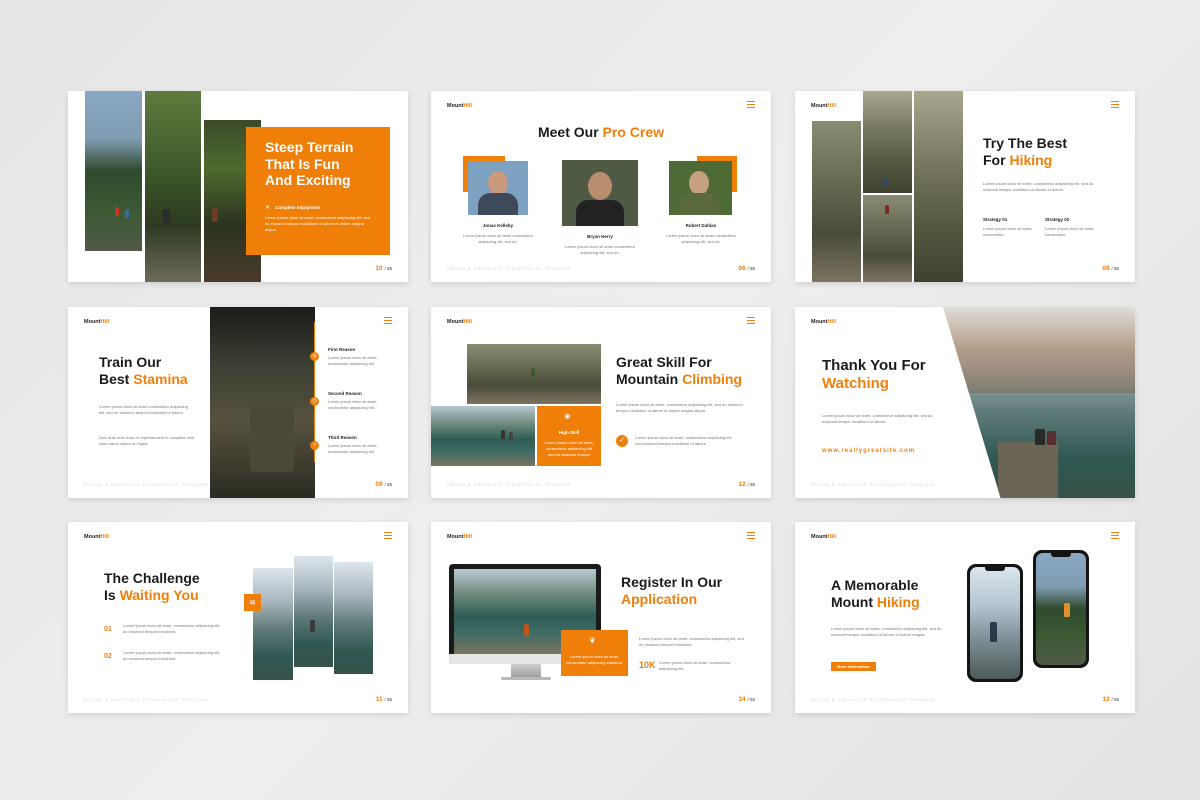 Image resolution: width=1200 pixels, height=800 pixels. I want to click on photo-backpacker-forest, so click(262, 402).